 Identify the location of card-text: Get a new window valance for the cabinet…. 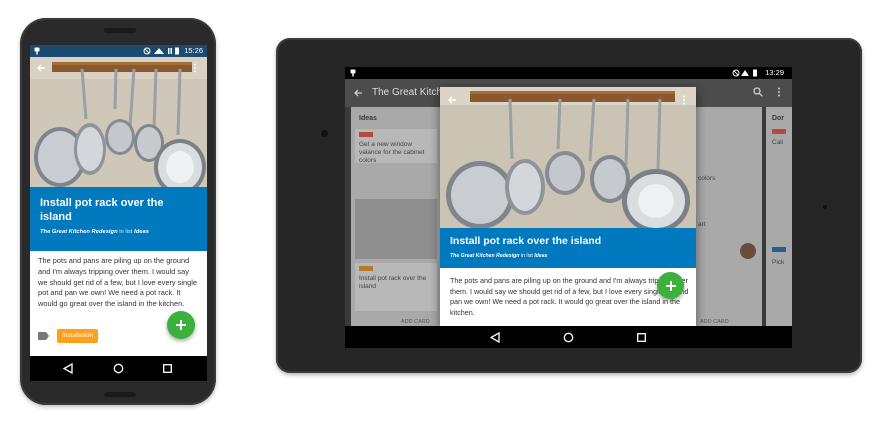
(392, 152).